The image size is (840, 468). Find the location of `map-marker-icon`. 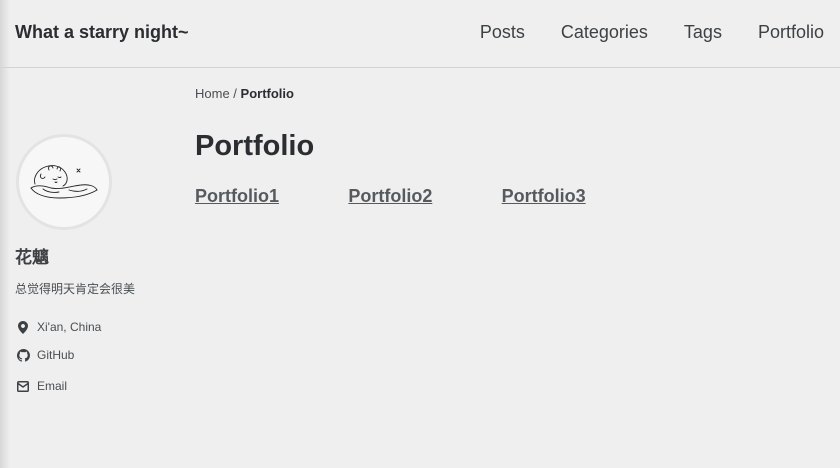

map-marker-icon is located at coordinates (23, 327).